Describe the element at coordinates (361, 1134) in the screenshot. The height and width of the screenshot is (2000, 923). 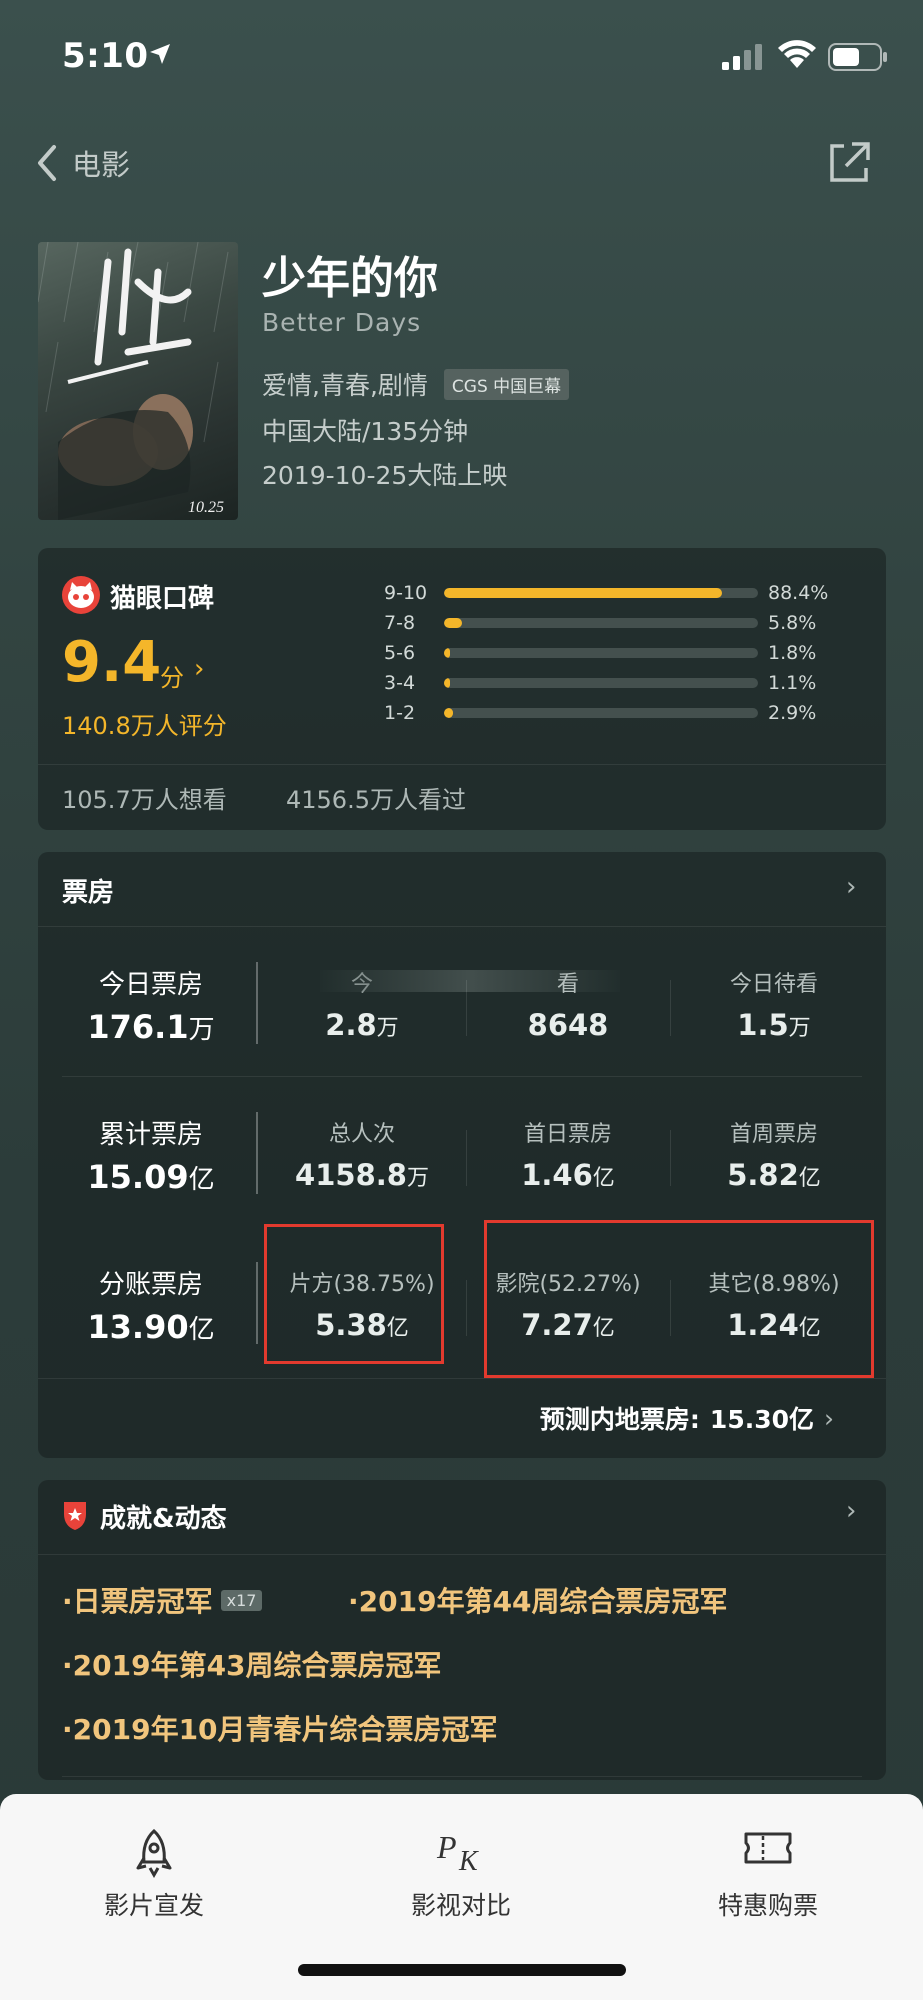
I see `total-col1-label: 总人次` at that location.